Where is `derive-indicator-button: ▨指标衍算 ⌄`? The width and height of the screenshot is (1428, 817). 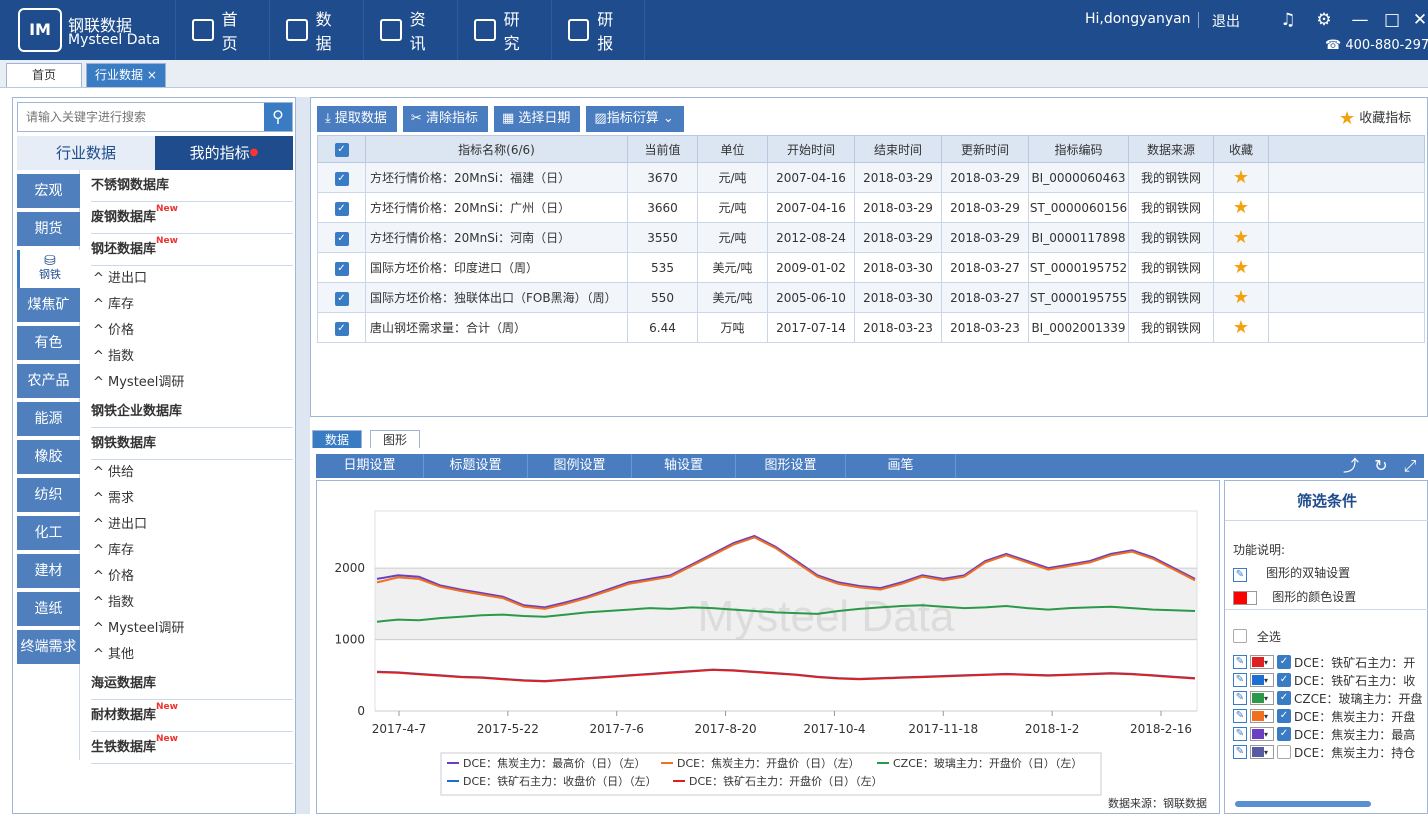 derive-indicator-button: ▨指标衍算 ⌄ is located at coordinates (635, 119).